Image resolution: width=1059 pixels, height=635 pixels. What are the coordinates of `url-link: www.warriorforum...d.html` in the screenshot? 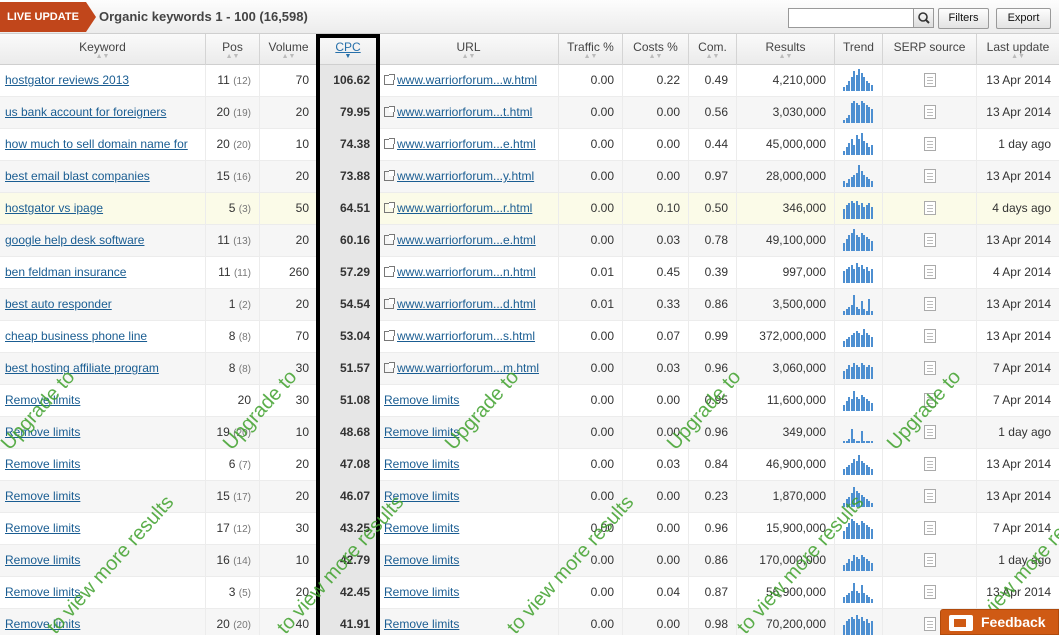 It's located at (466, 304).